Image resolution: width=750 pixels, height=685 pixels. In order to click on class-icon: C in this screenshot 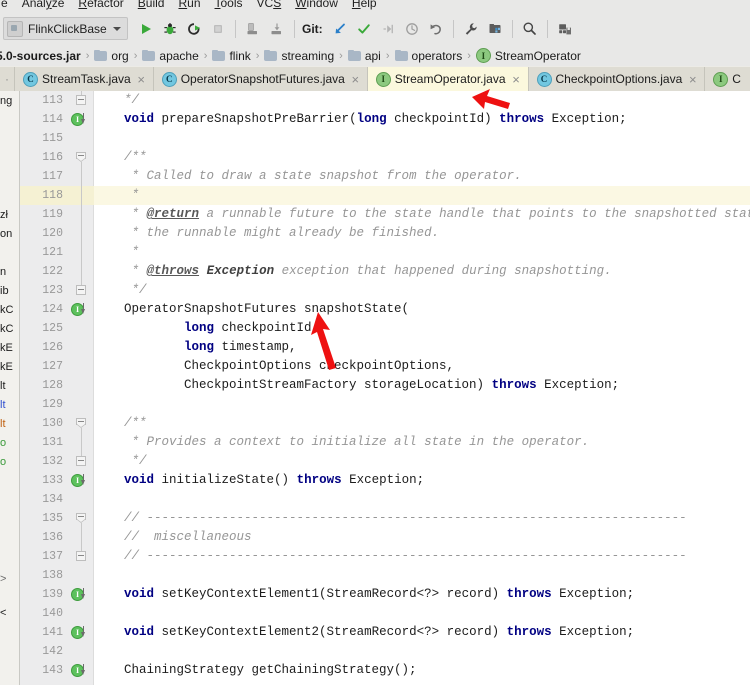, I will do `click(169, 79)`.